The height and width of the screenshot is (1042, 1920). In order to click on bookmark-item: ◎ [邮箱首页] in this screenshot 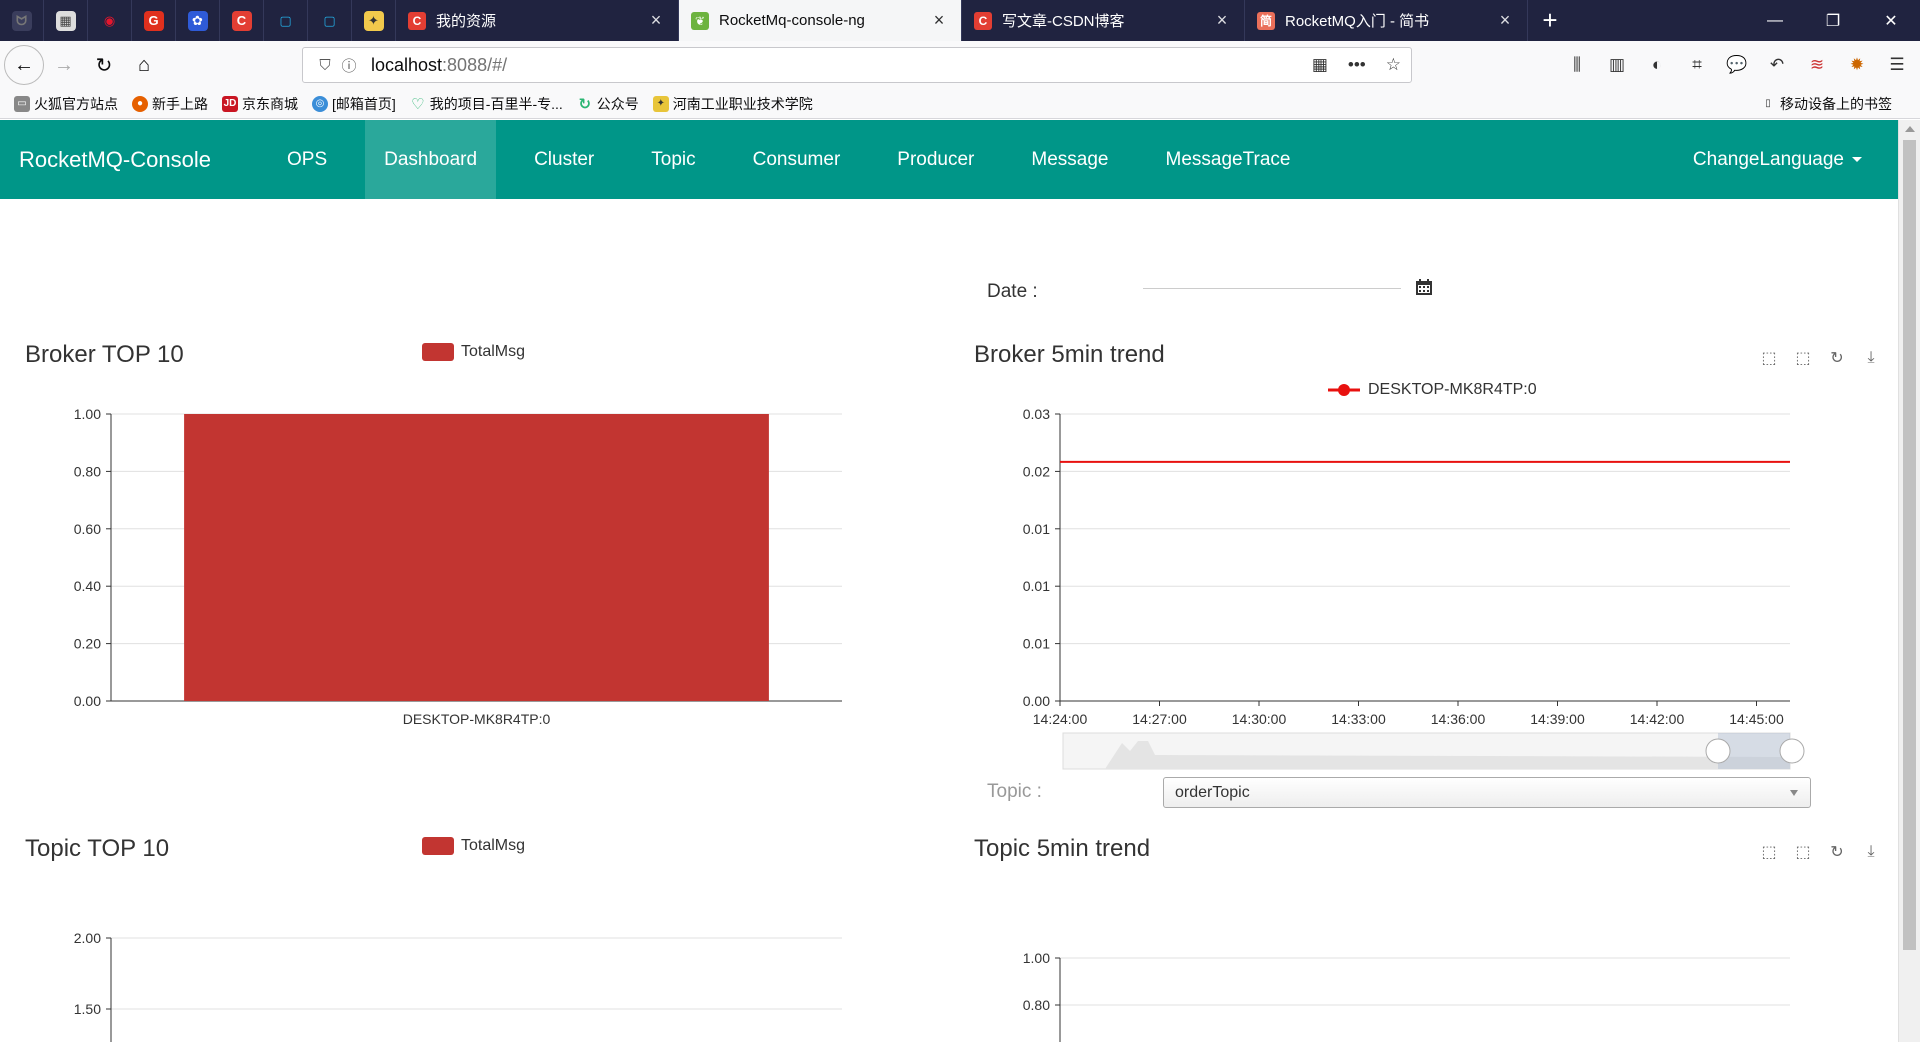, I will do `click(354, 104)`.